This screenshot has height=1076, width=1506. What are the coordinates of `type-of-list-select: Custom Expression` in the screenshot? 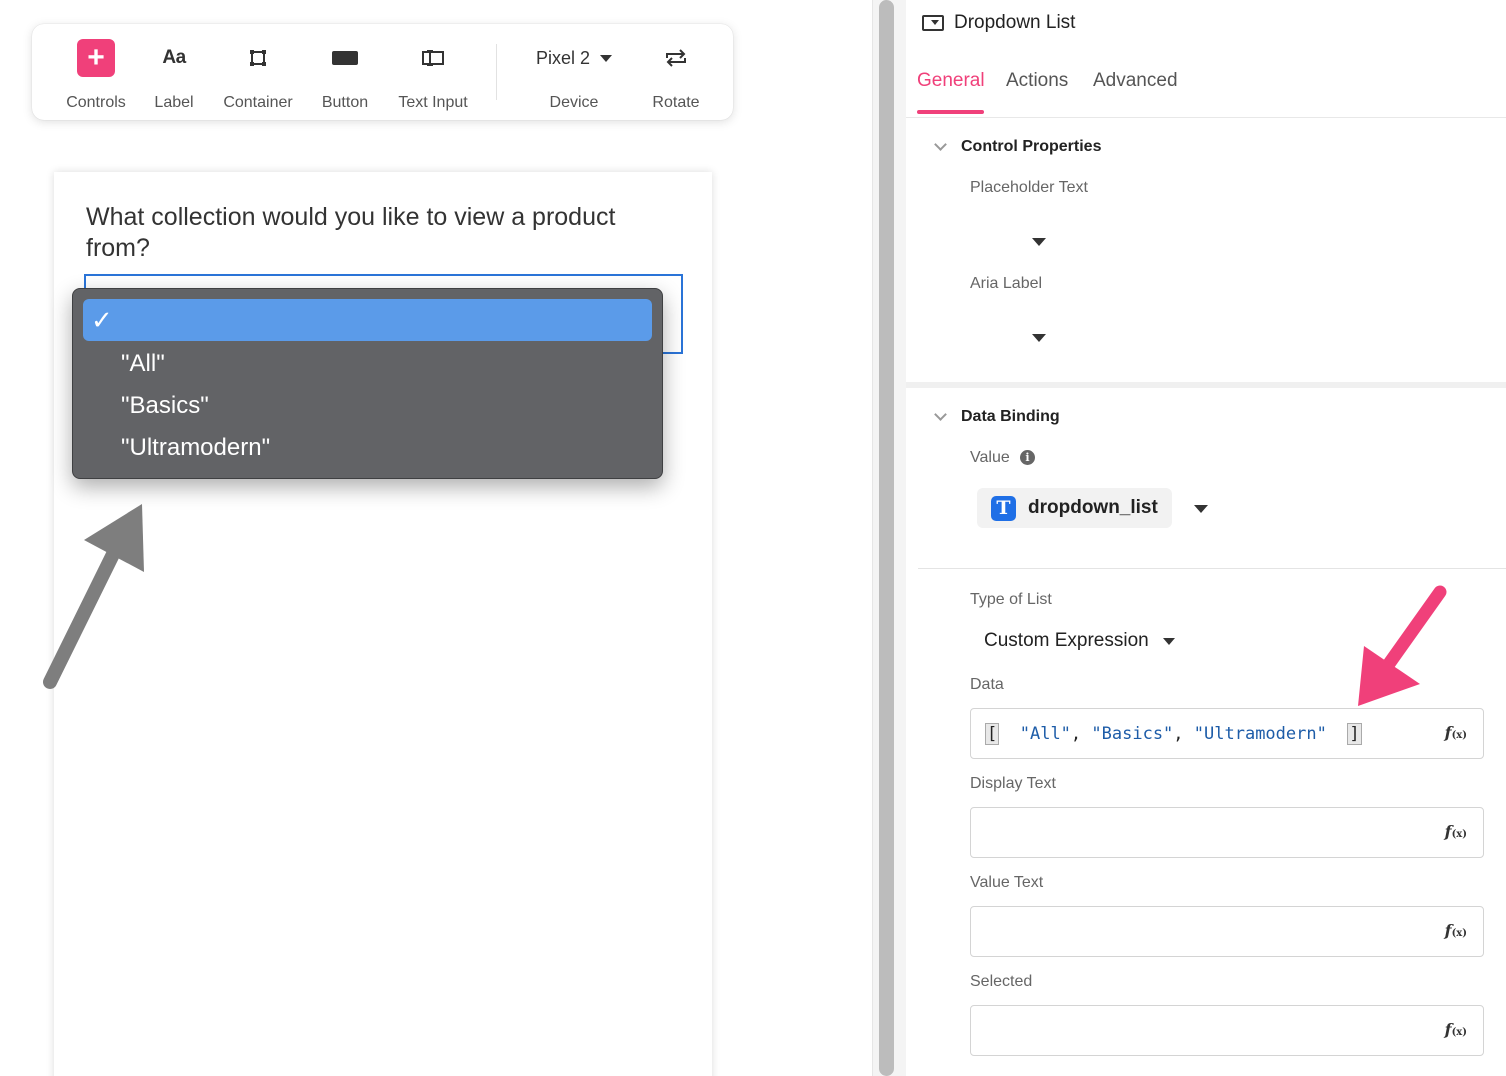 It's located at (1079, 641).